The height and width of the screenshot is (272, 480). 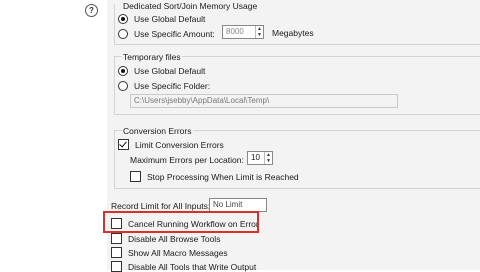 What do you see at coordinates (116, 238) in the screenshot?
I see `disable-browse-tools-checkbox` at bounding box center [116, 238].